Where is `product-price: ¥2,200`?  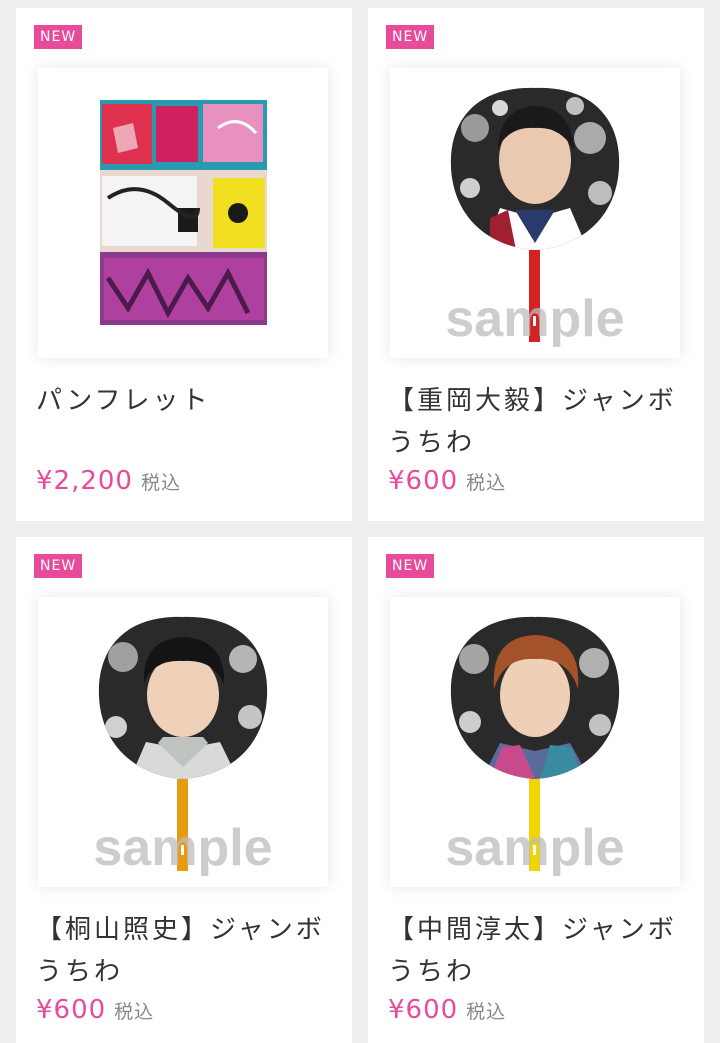
product-price: ¥2,200 is located at coordinates (84, 481).